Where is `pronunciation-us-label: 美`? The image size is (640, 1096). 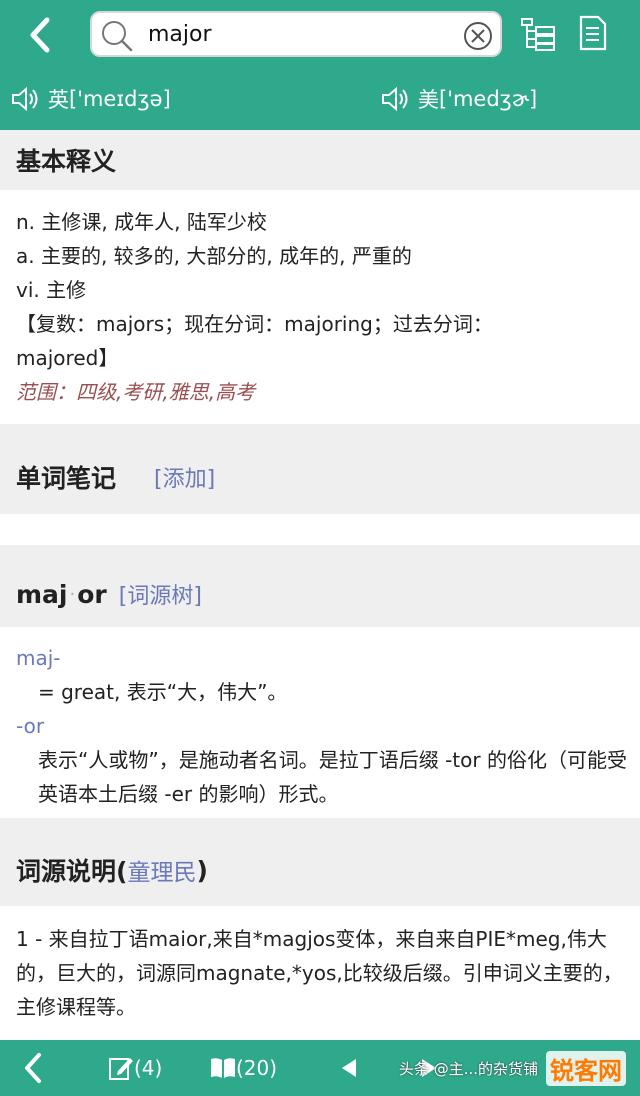
pronunciation-us-label: 美 is located at coordinates (428, 100).